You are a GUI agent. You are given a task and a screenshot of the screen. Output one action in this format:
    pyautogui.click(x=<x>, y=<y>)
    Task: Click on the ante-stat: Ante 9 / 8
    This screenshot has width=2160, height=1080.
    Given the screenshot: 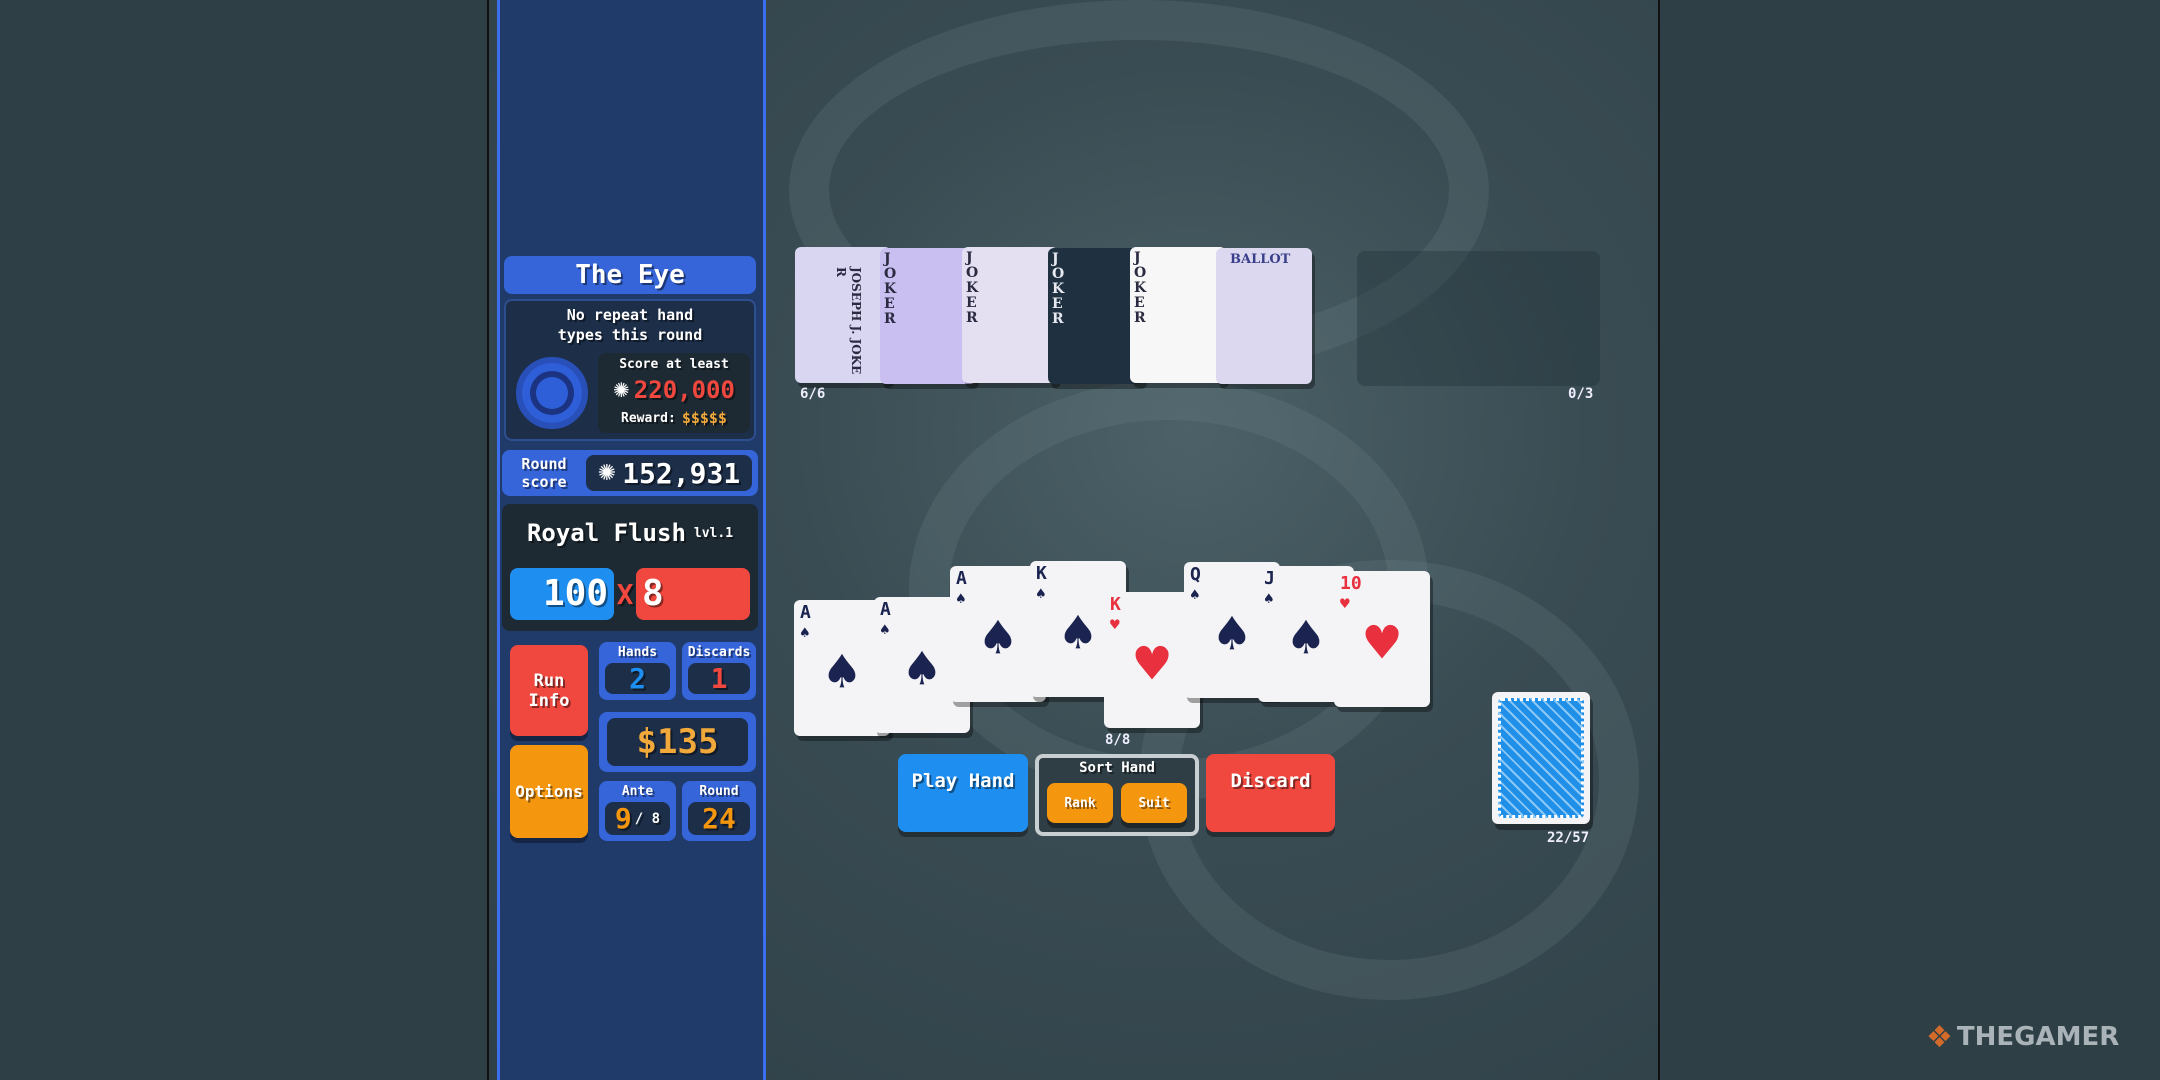 What is the action you would take?
    pyautogui.click(x=637, y=811)
    